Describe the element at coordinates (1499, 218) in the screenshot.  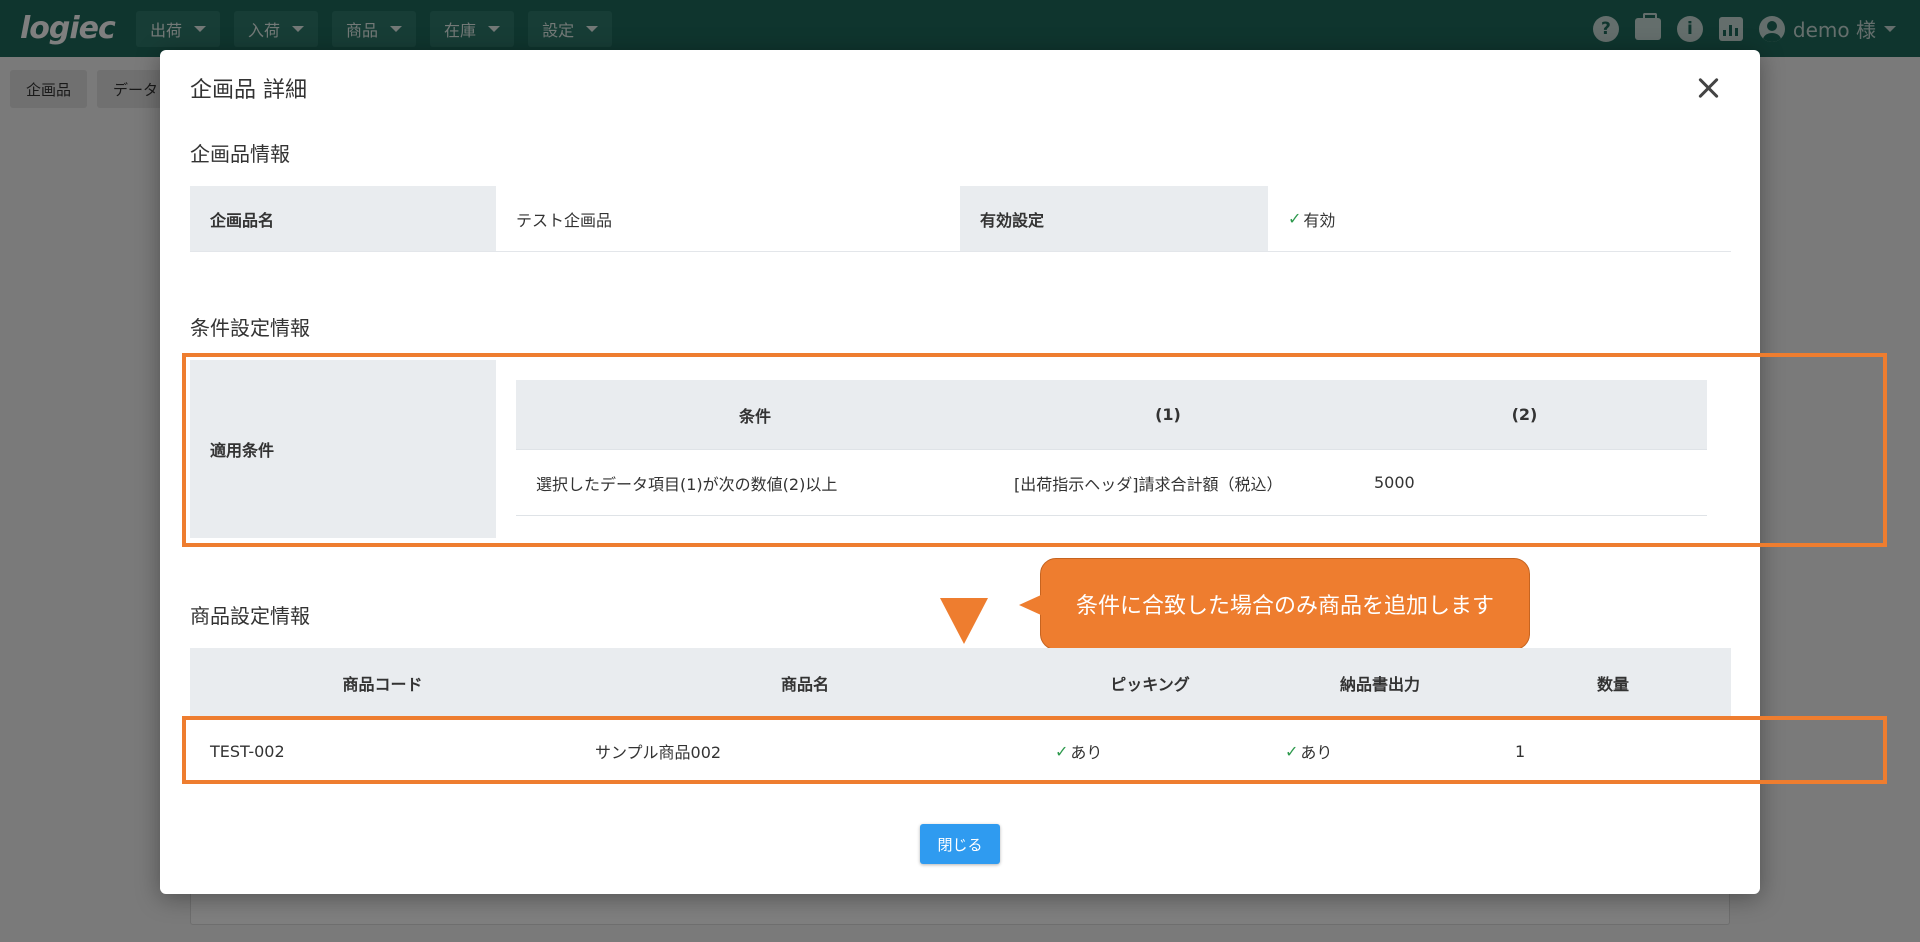
I see `valid-value: ✓ 有効` at that location.